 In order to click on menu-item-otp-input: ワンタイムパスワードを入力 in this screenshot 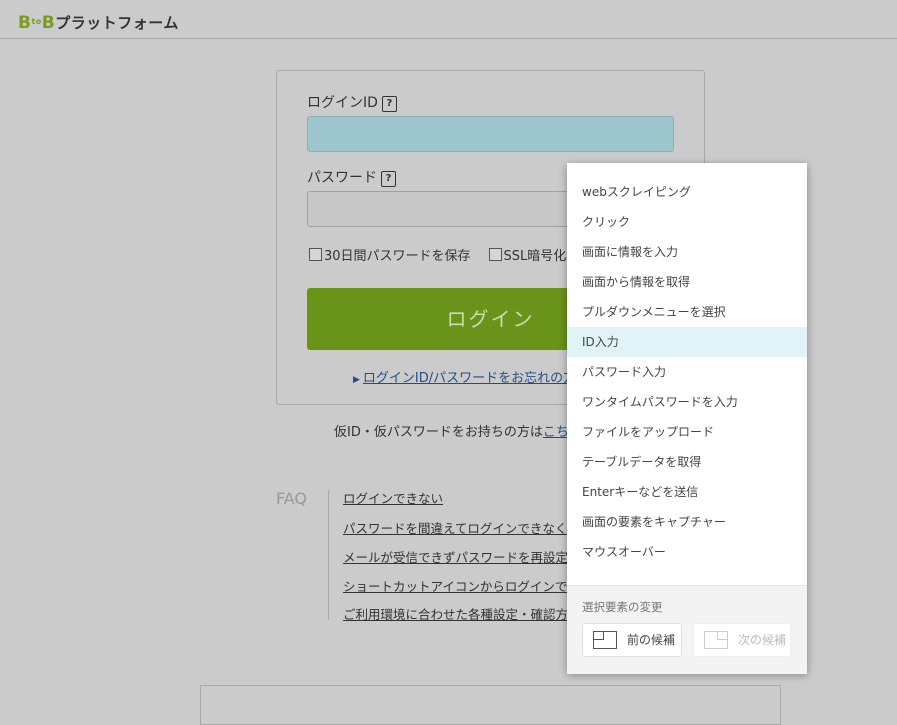, I will do `click(687, 402)`.